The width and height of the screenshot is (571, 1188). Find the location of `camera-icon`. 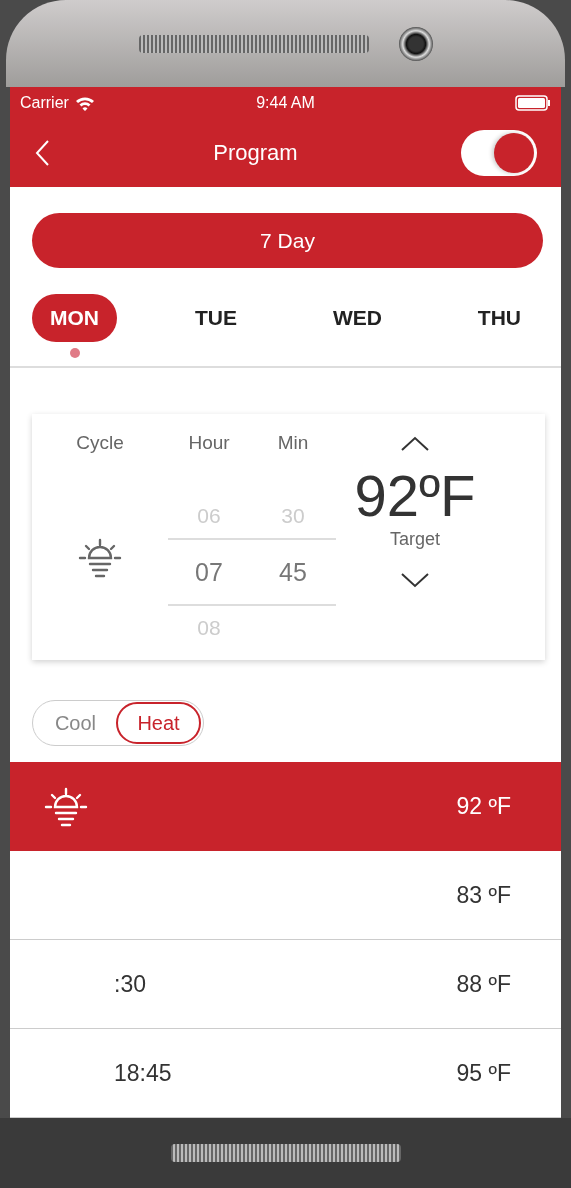

camera-icon is located at coordinates (415, 43).